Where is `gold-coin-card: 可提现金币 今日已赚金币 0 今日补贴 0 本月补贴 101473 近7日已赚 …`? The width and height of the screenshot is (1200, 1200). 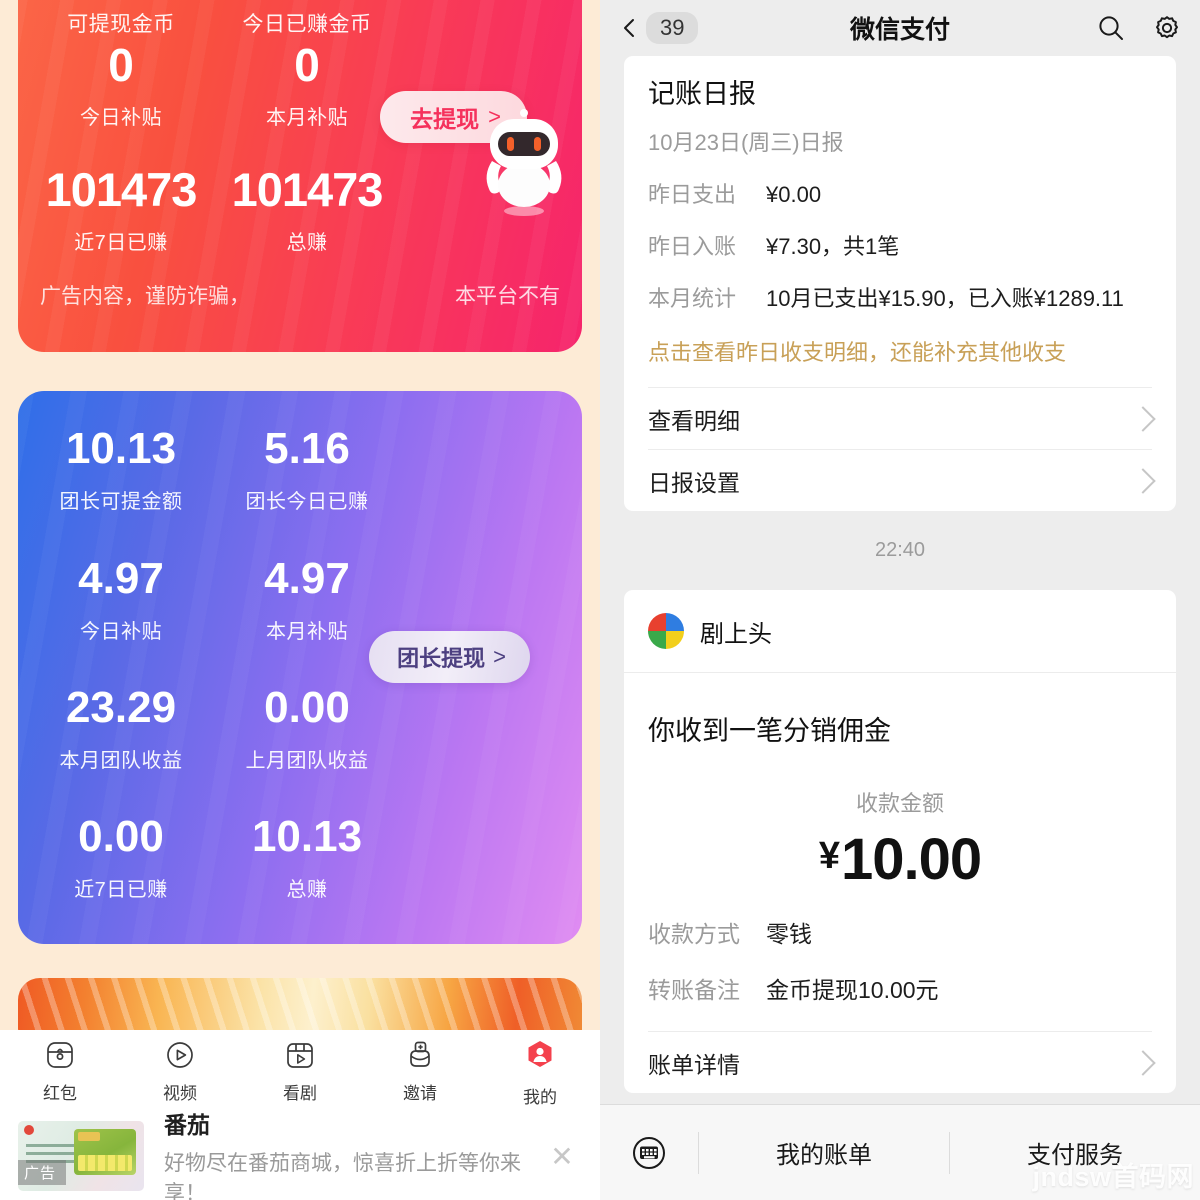 gold-coin-card: 可提现金币 今日已赚金币 0 今日补贴 0 本月补贴 101473 近7日已赚 … is located at coordinates (300, 176).